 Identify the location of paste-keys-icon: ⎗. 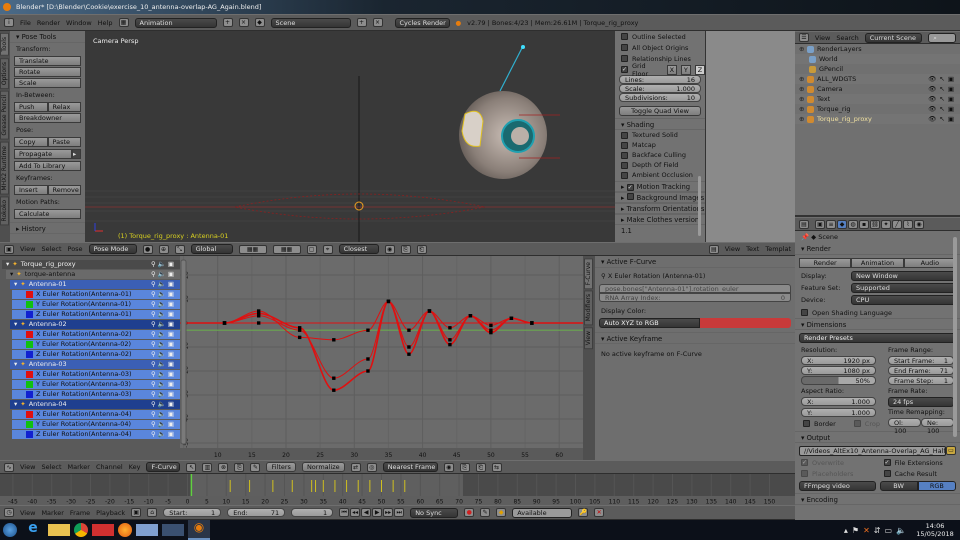
(480, 467).